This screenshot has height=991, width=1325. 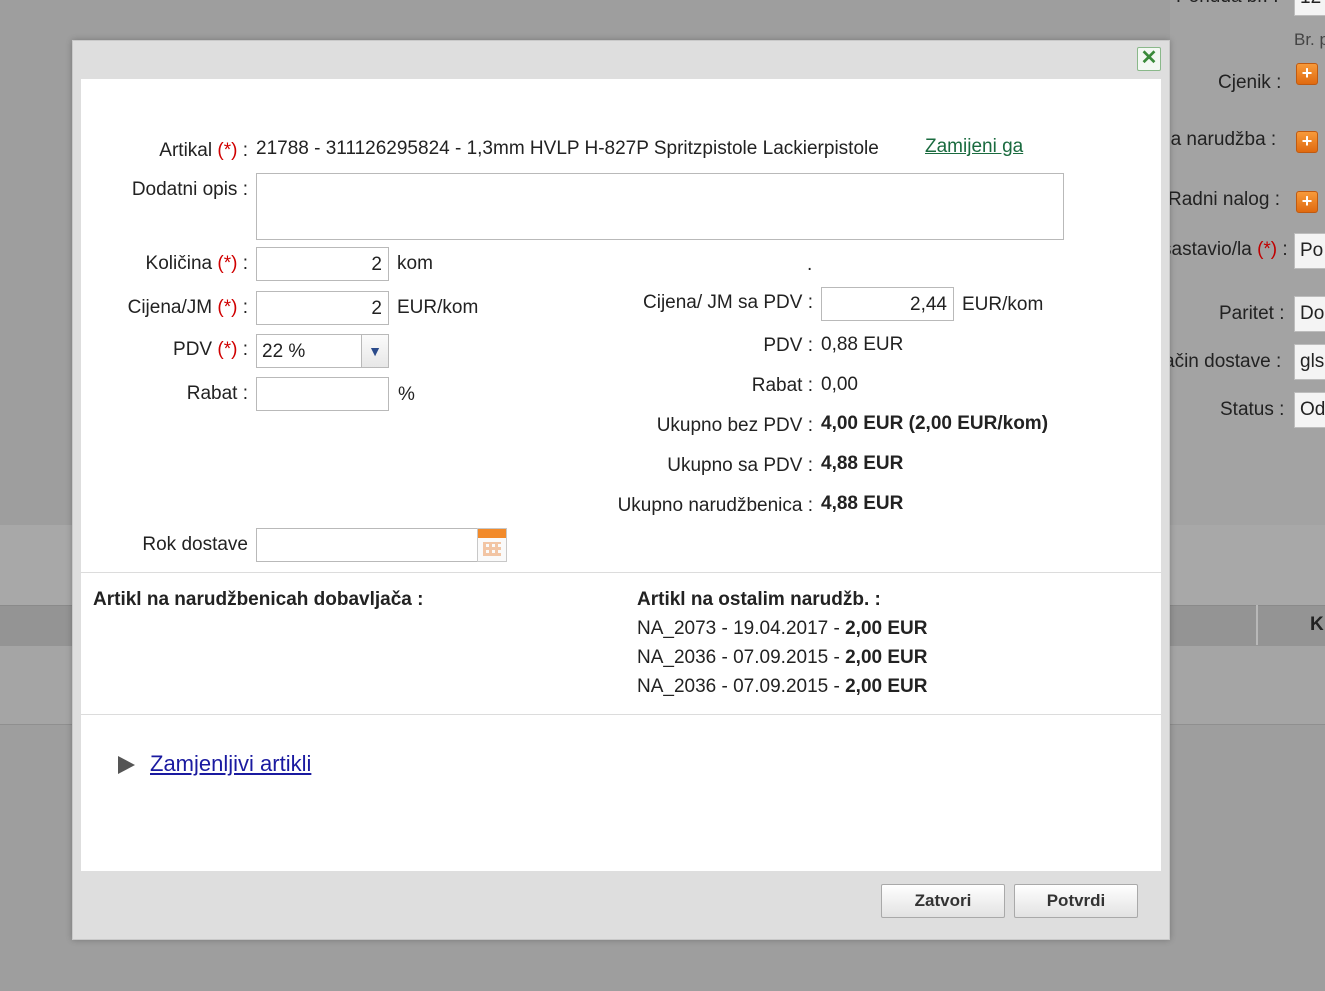 I want to click on dodatni-opis-label: Dodatni opis :, so click(x=189, y=189).